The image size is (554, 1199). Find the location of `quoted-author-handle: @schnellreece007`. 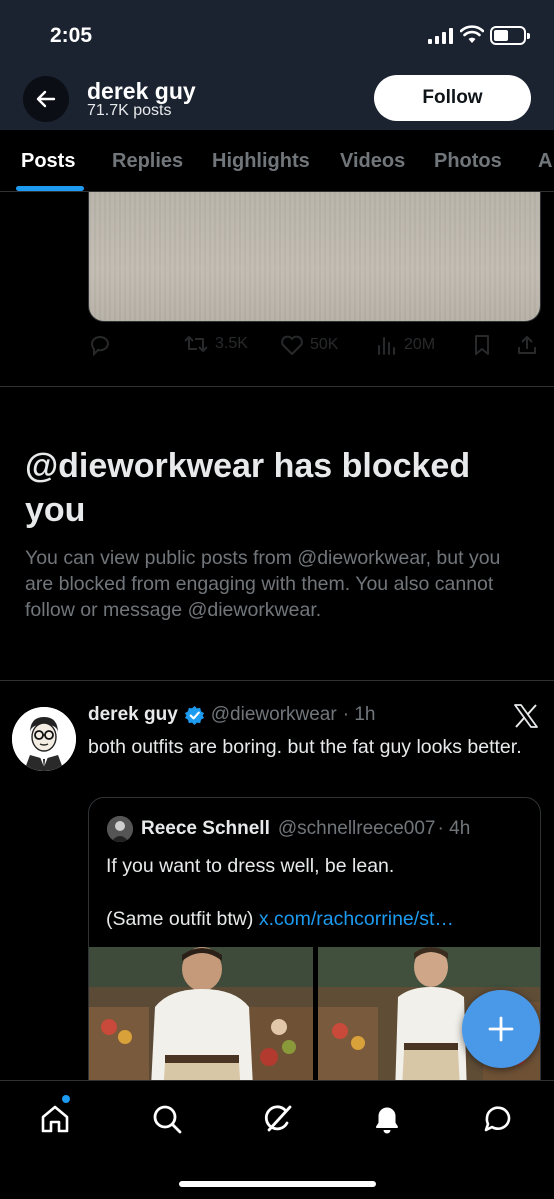

quoted-author-handle: @schnellreece007 is located at coordinates (356, 828).